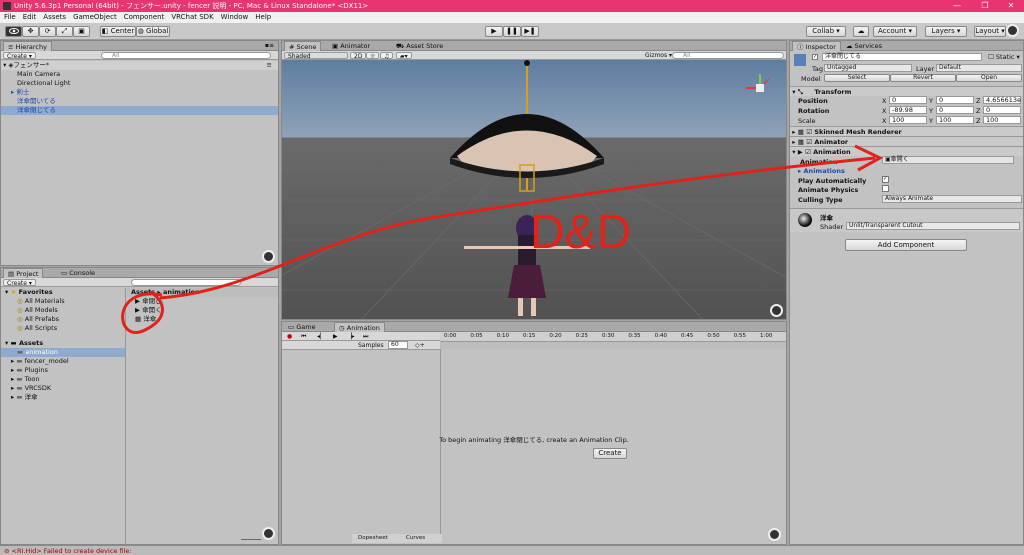  Describe the element at coordinates (142, 312) in the screenshot. I see `annotation-circle` at that location.